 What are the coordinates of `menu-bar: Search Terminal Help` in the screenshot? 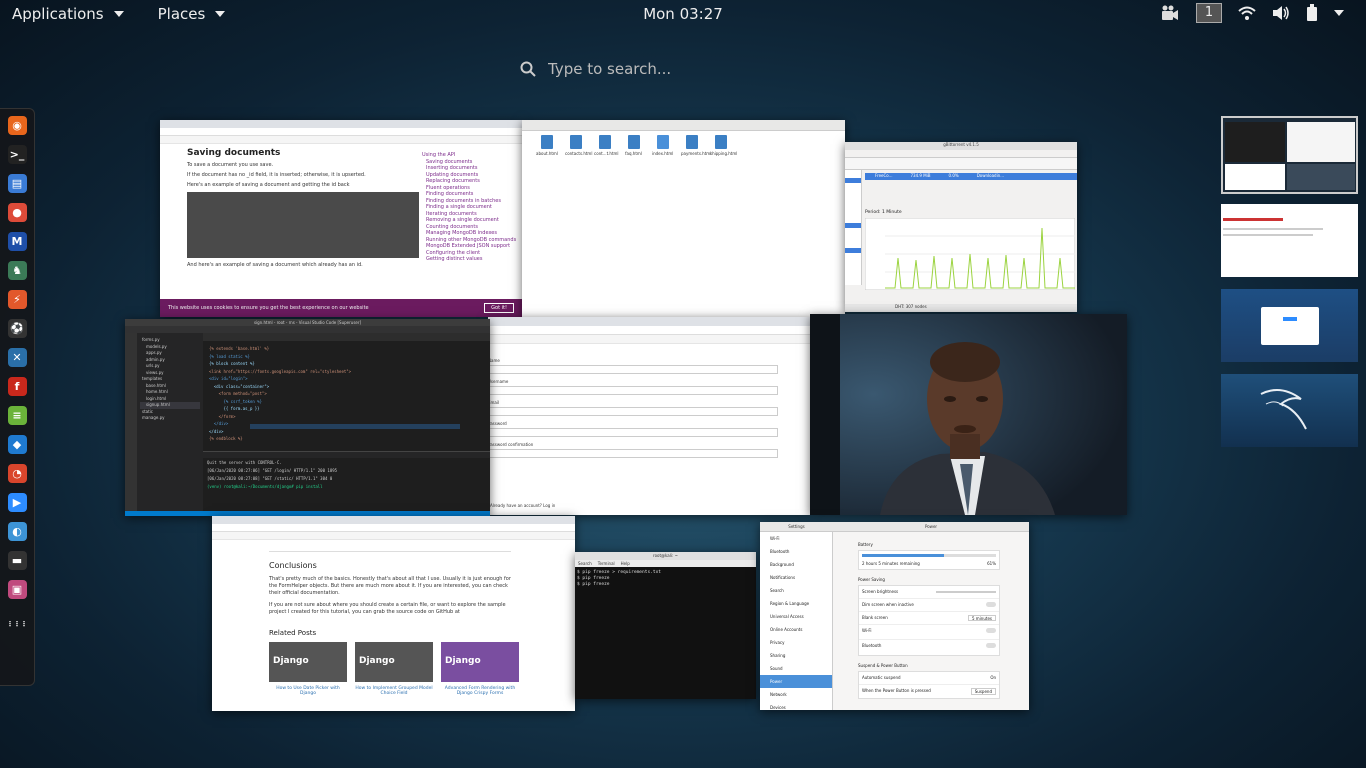 It's located at (665, 563).